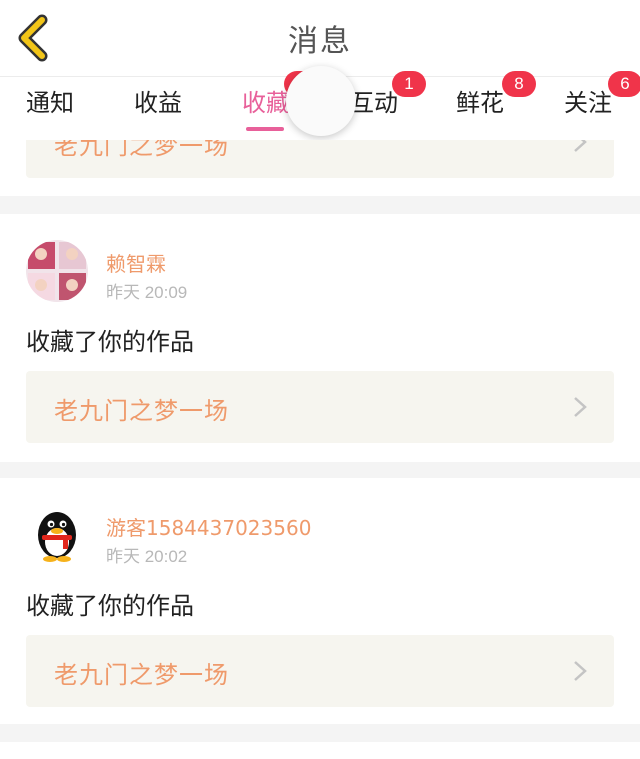  What do you see at coordinates (409, 84) in the screenshot?
I see `tab-badge: 1` at bounding box center [409, 84].